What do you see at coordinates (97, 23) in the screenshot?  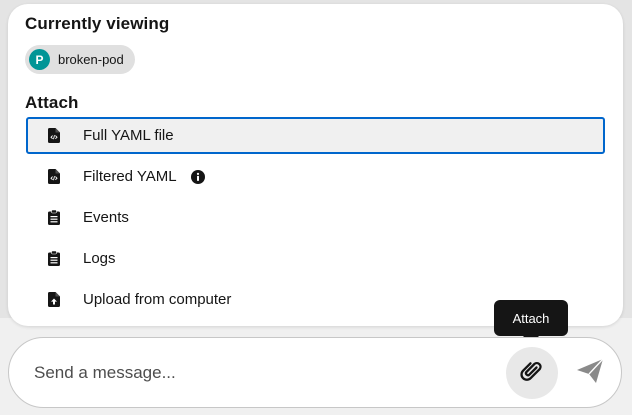 I see `currently-viewing-title: Currently viewing` at bounding box center [97, 23].